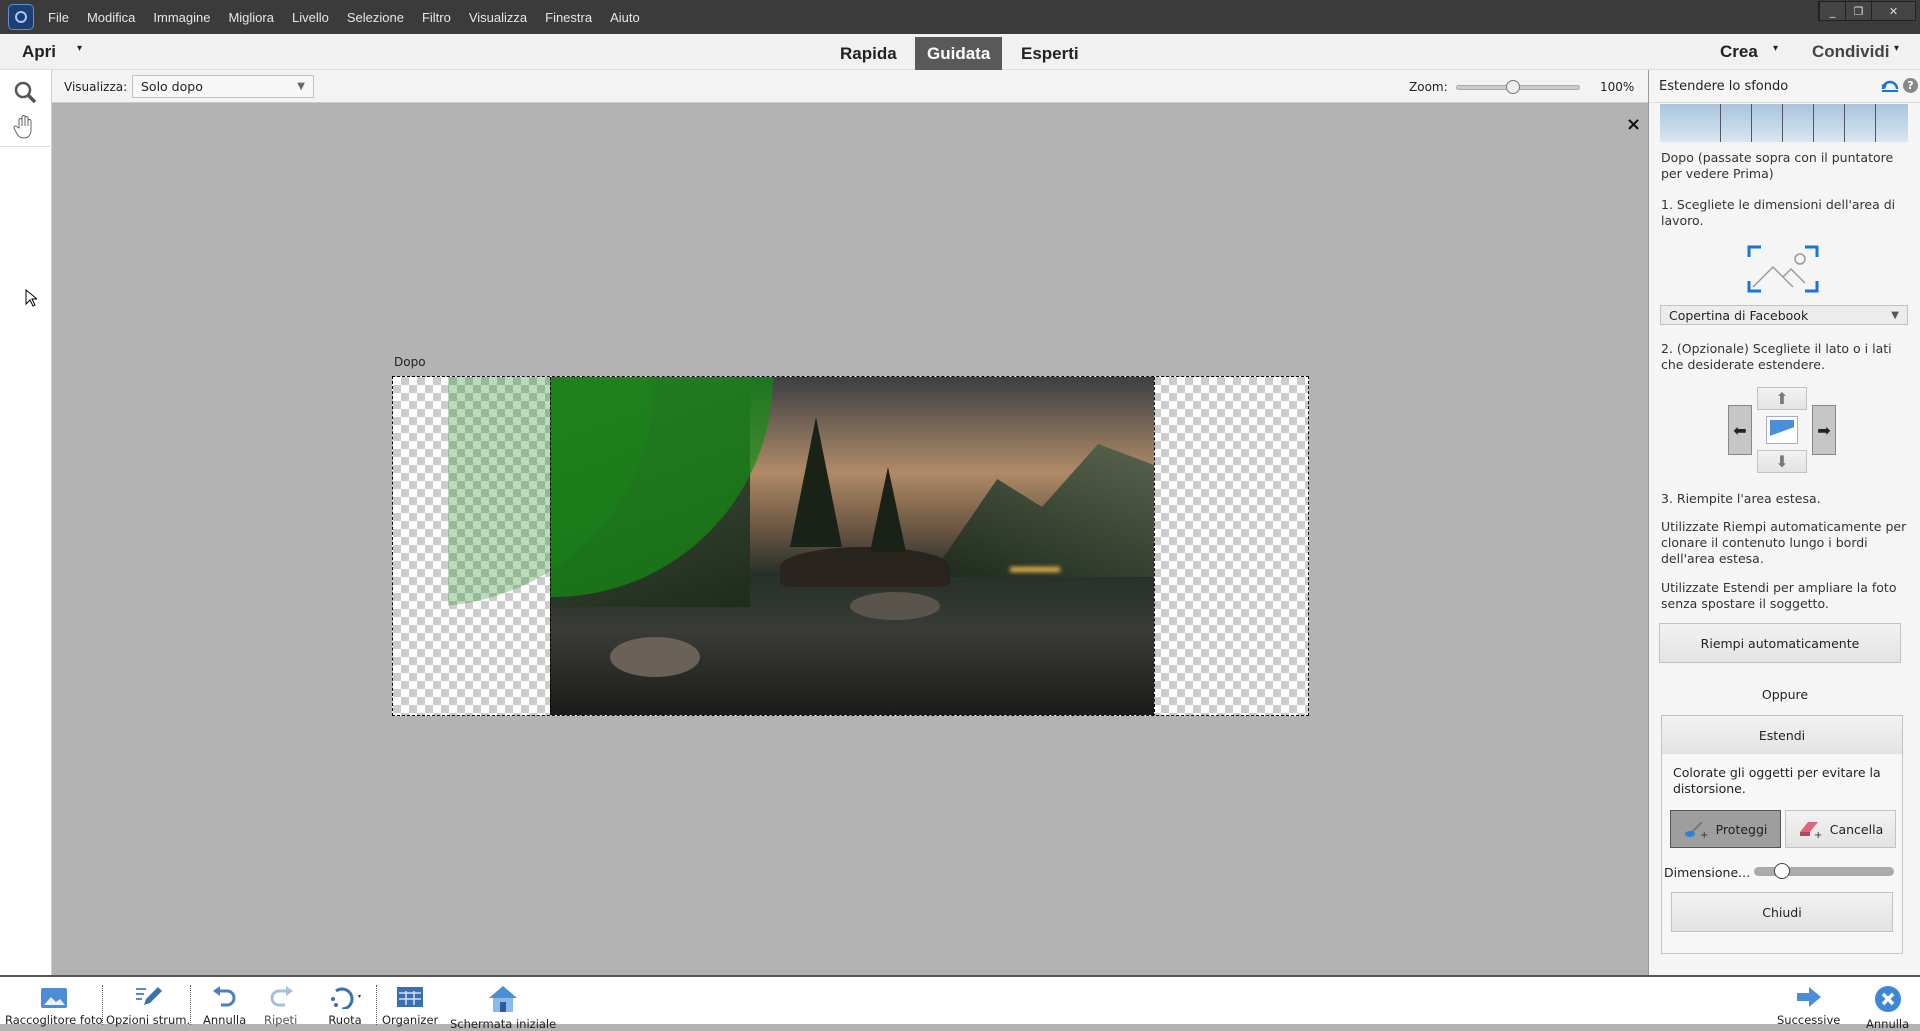  I want to click on tool-options-button: Opzioni strum., so click(148, 1006).